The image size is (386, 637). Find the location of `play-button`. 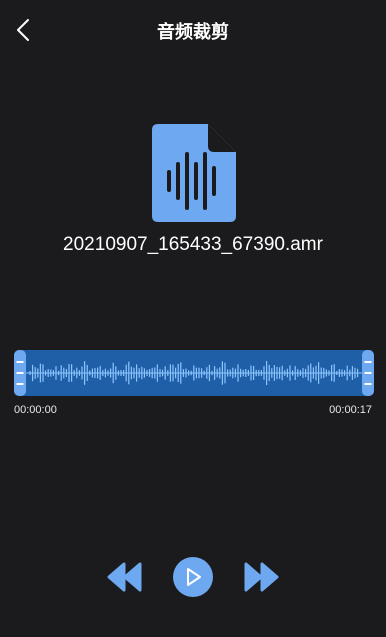

play-button is located at coordinates (193, 577).